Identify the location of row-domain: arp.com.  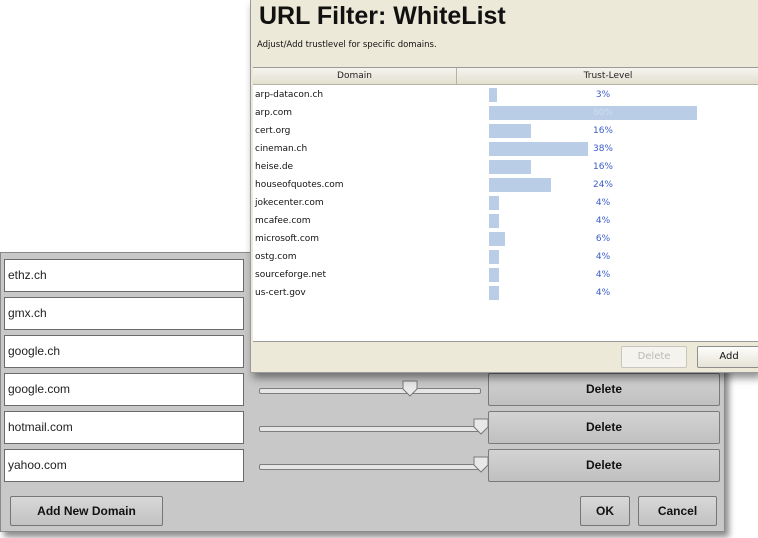
(274, 113).